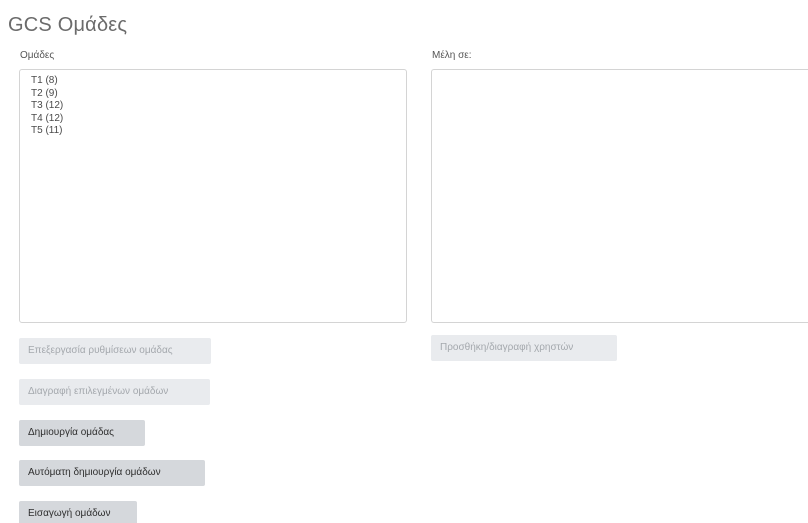  Describe the element at coordinates (524, 348) in the screenshot. I see `add-remove-users-button: Προσθήκη/διαγραφή χρηστών` at that location.